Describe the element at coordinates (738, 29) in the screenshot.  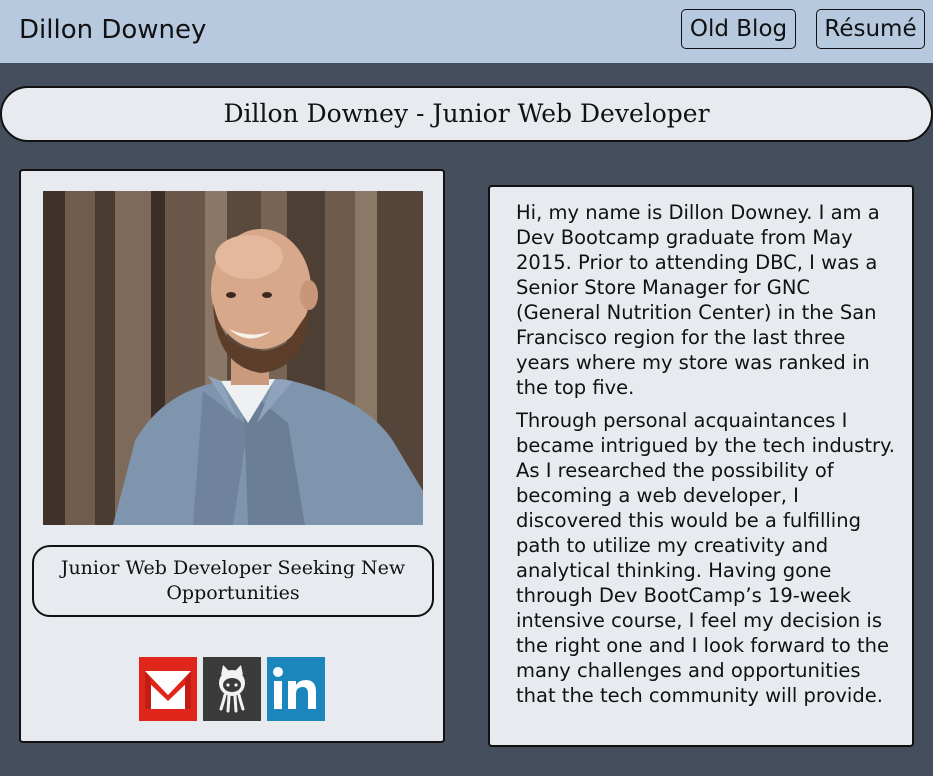
I see `old-blog-button: Old Blog` at that location.